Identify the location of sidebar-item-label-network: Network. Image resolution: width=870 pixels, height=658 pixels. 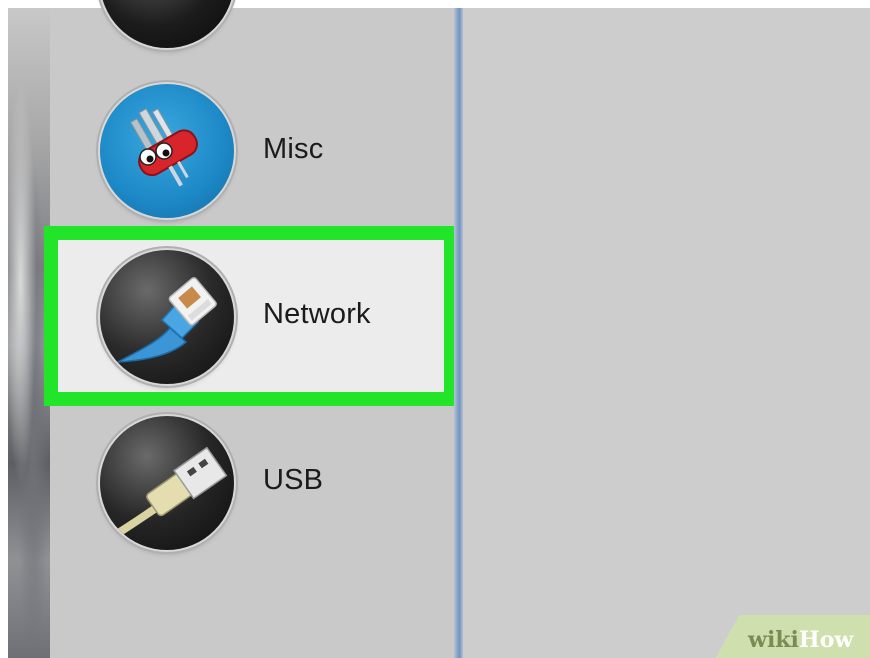
(317, 314).